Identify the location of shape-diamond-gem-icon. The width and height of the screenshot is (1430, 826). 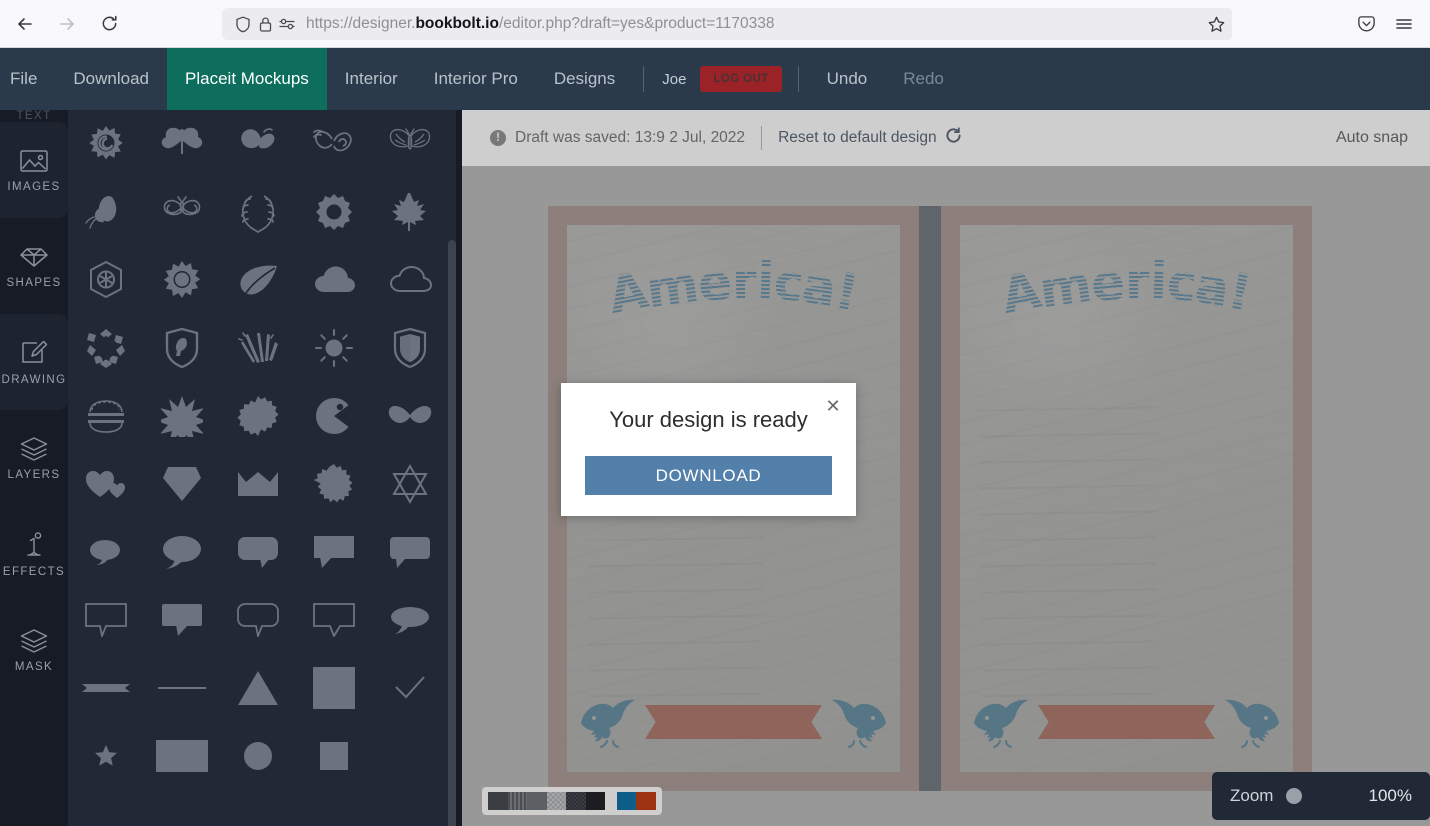
(182, 484).